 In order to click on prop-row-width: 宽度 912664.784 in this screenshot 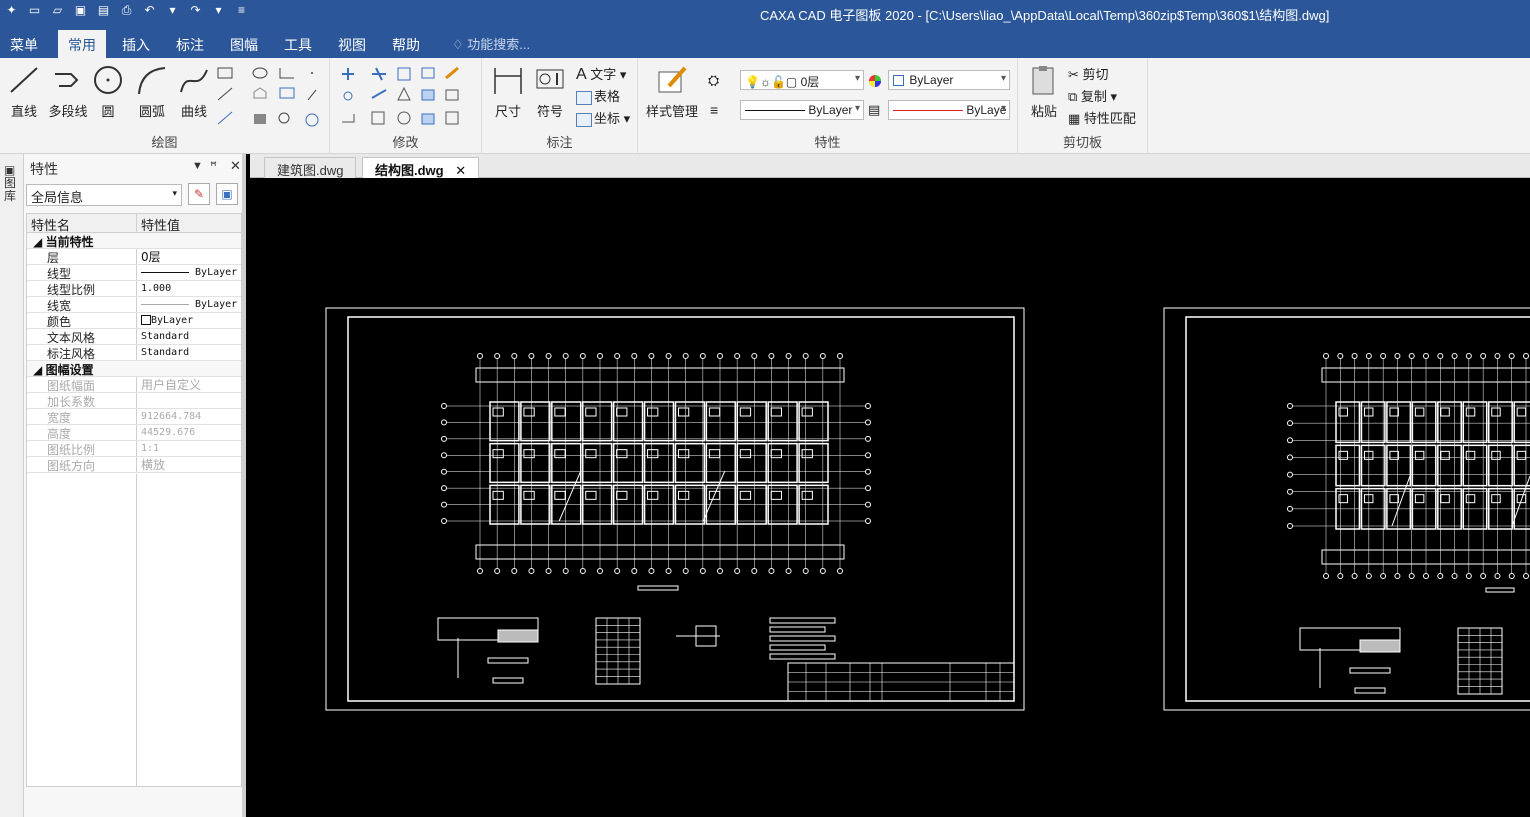, I will do `click(134, 417)`.